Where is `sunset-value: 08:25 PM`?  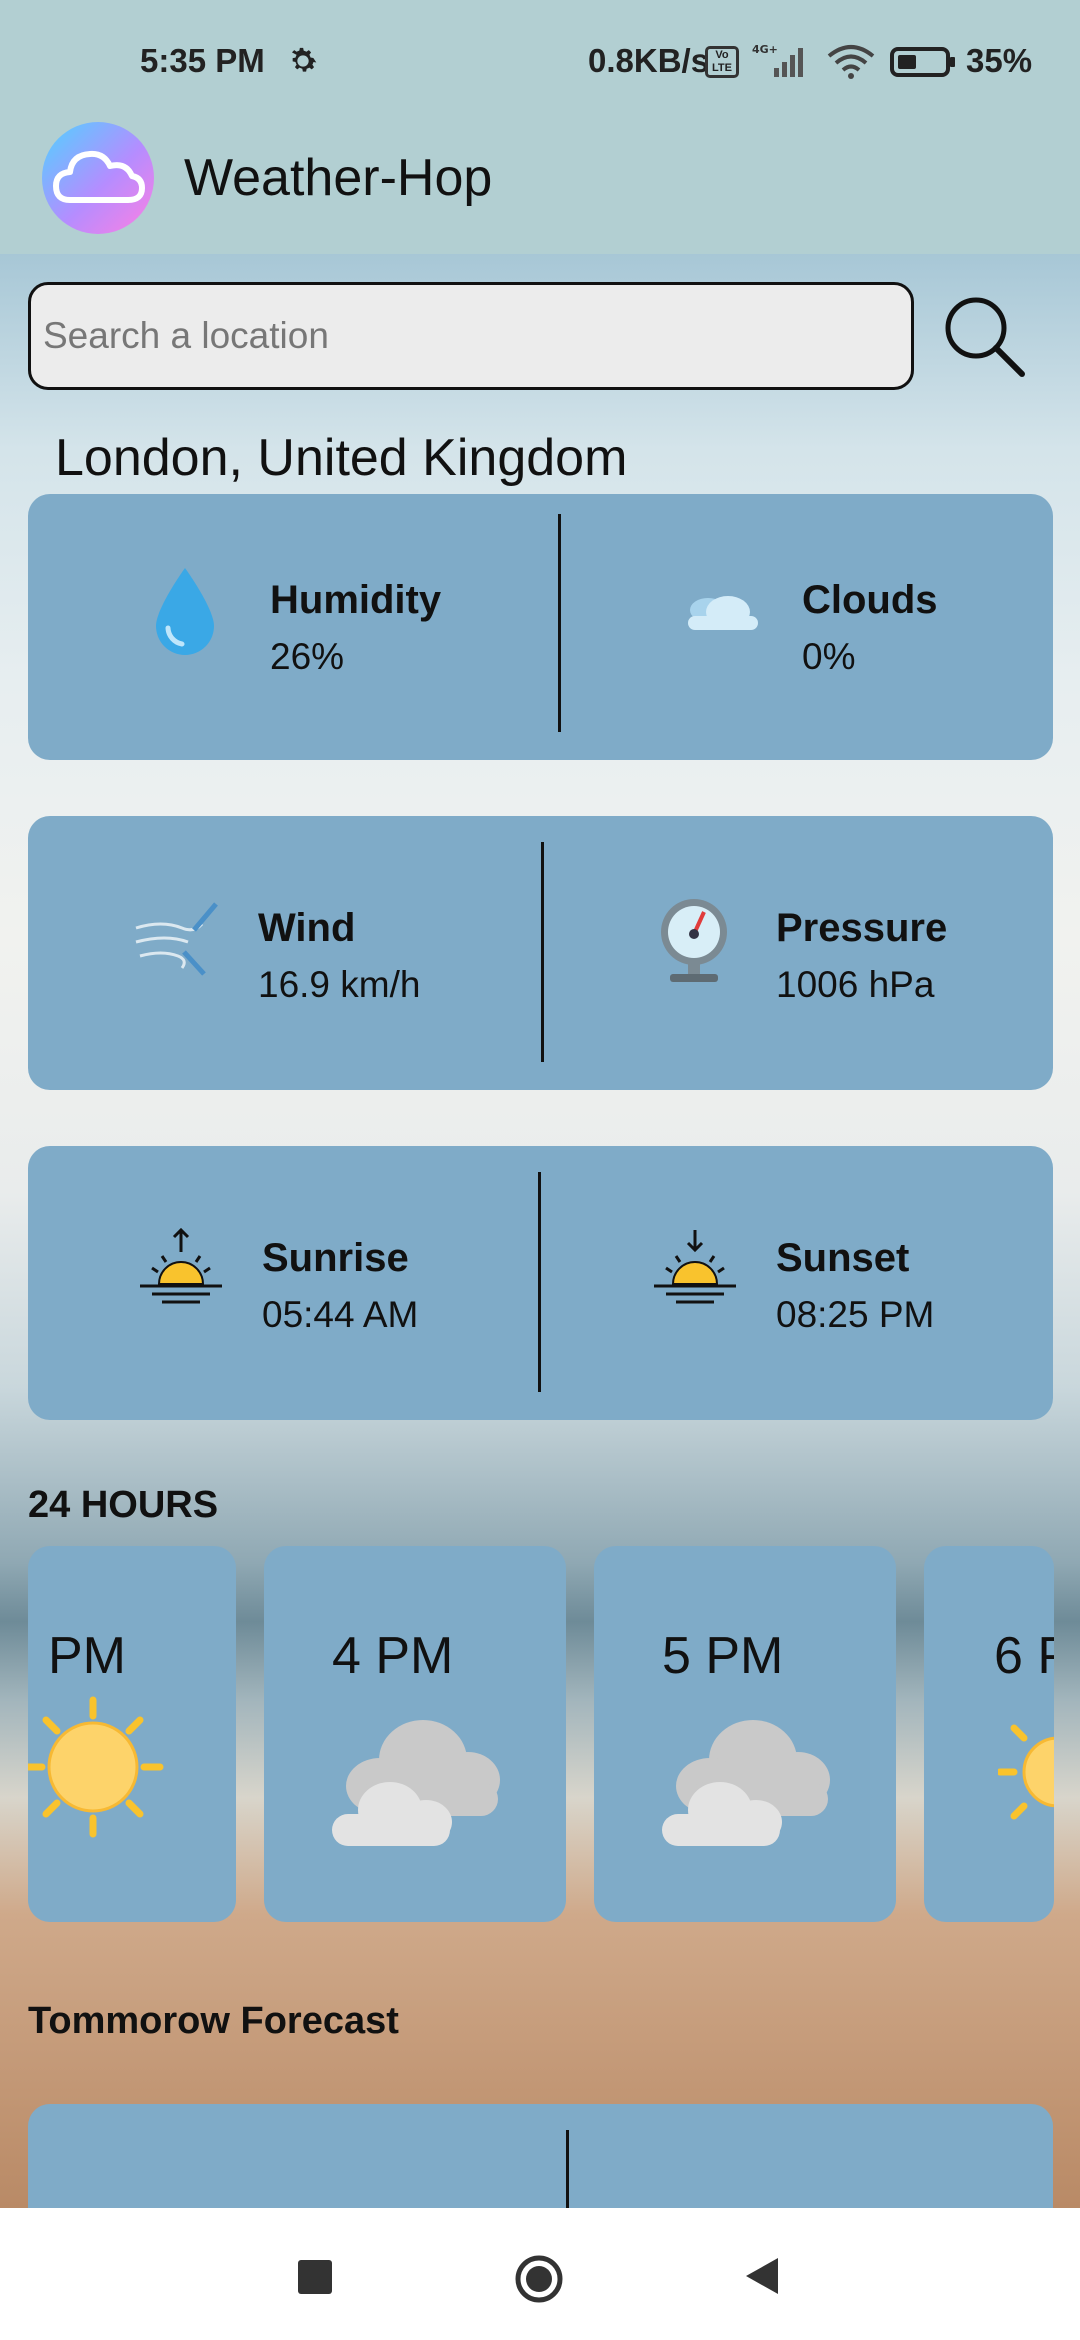
sunset-value: 08:25 PM is located at coordinates (855, 1314).